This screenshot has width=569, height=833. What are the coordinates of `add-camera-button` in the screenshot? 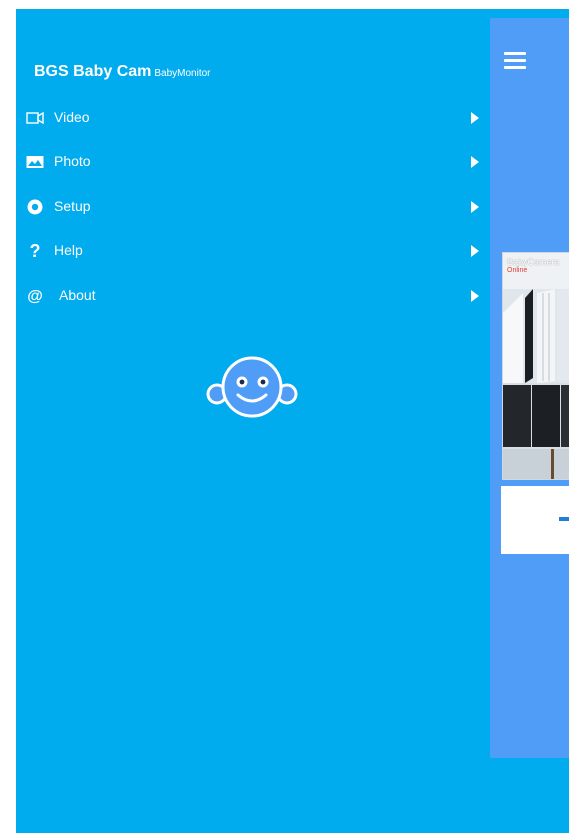 It's located at (535, 520).